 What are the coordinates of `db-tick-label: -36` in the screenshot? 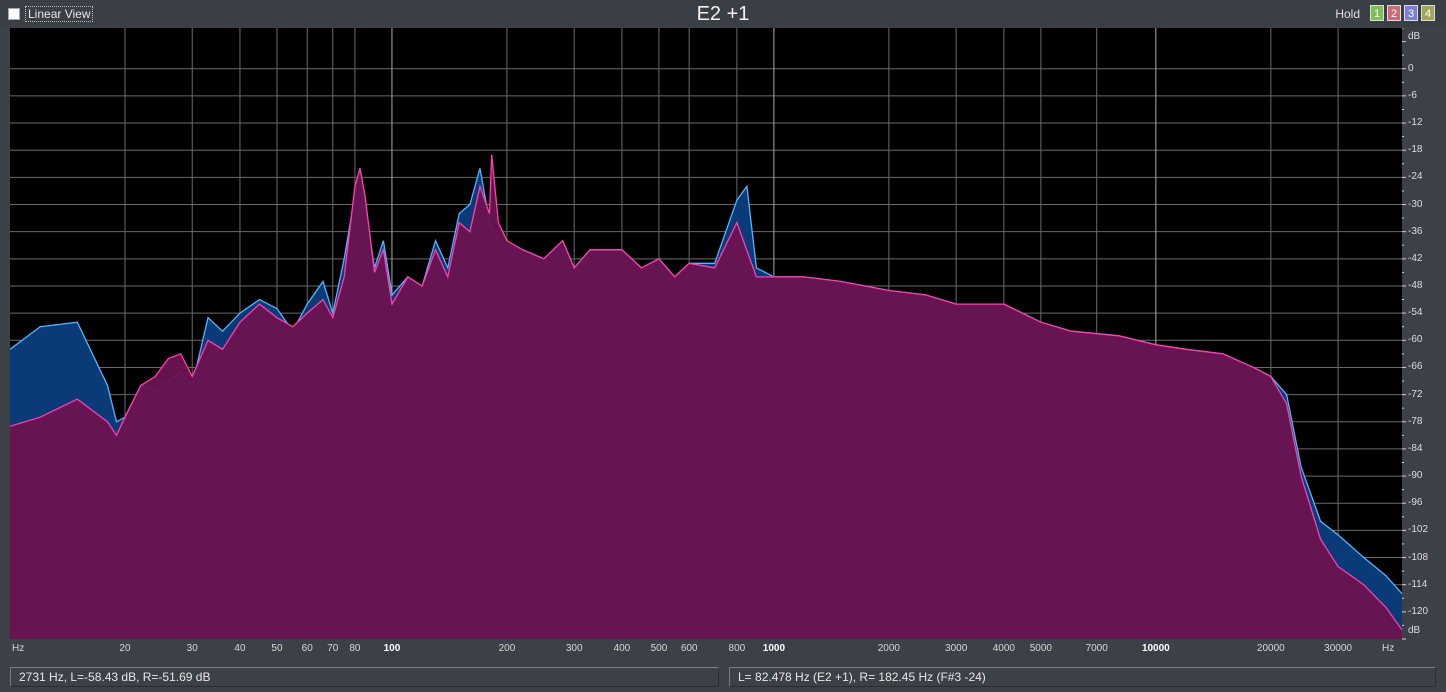 It's located at (1415, 231).